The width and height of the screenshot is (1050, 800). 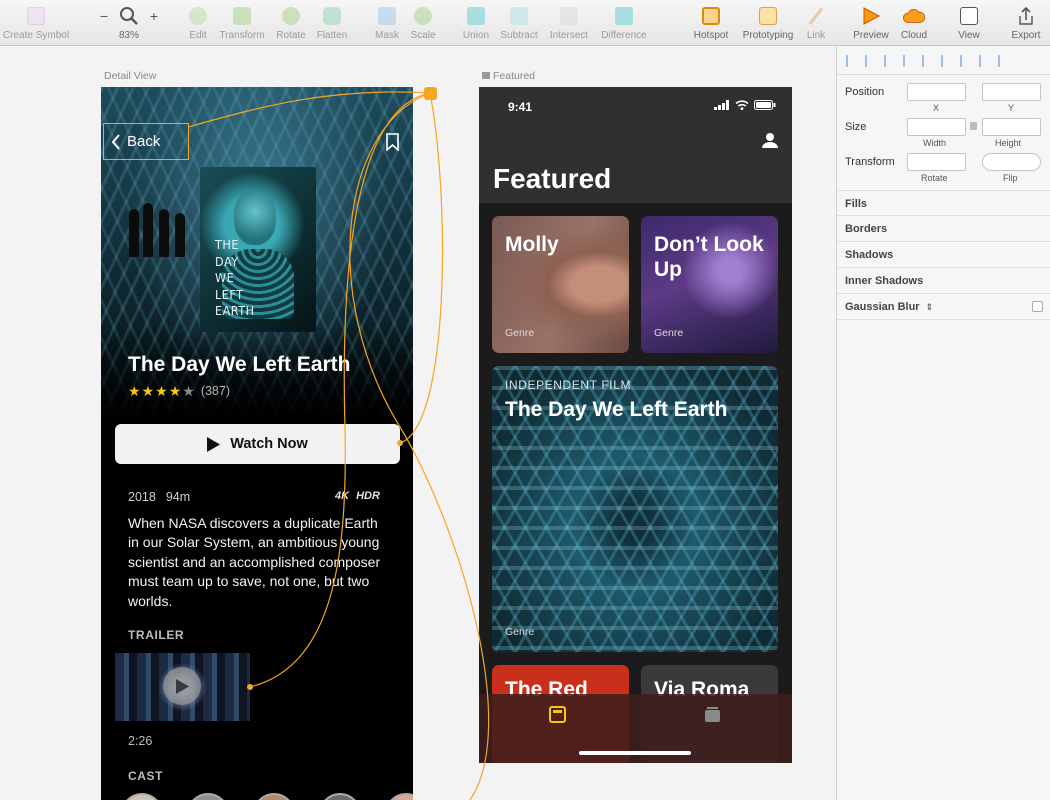 I want to click on difference-icon, so click(x=624, y=16).